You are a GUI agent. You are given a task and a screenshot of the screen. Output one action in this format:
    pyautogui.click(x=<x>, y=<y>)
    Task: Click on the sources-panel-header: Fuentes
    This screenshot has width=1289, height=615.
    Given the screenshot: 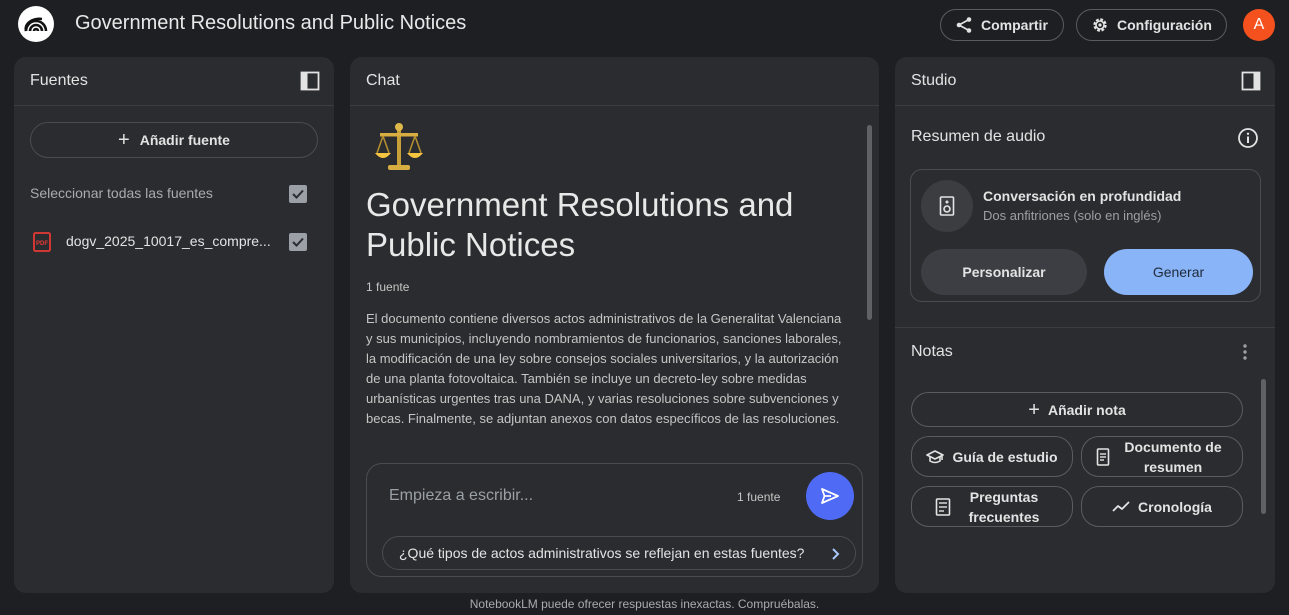 What is the action you would take?
    pyautogui.click(x=174, y=81)
    